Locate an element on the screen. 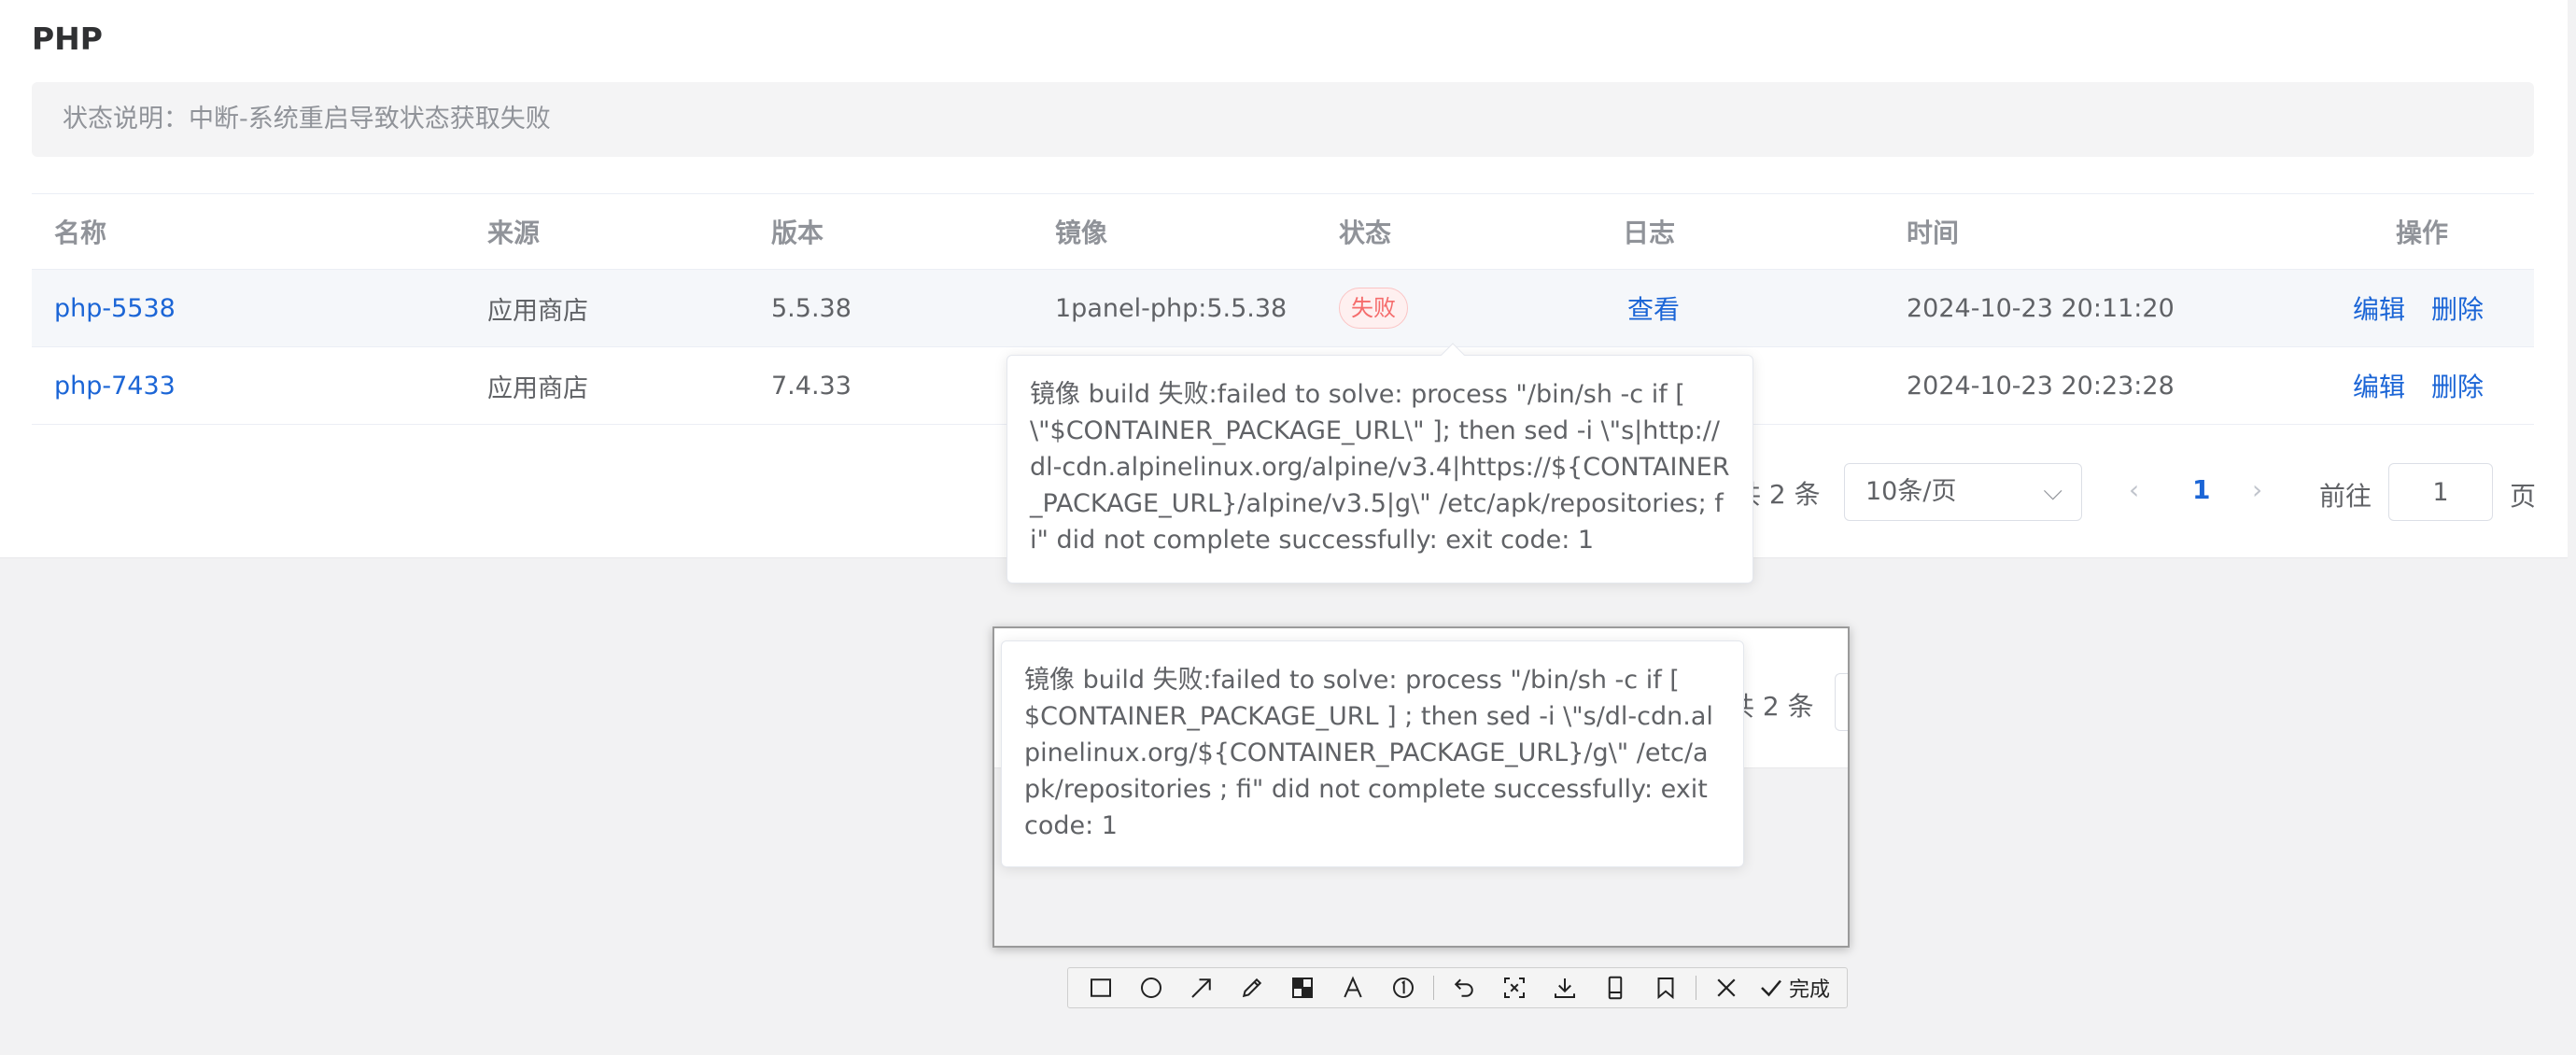 This screenshot has height=1055, width=2576. status-note: 状态说明：中断-系统重启导致状态获取失败 is located at coordinates (1283, 119).